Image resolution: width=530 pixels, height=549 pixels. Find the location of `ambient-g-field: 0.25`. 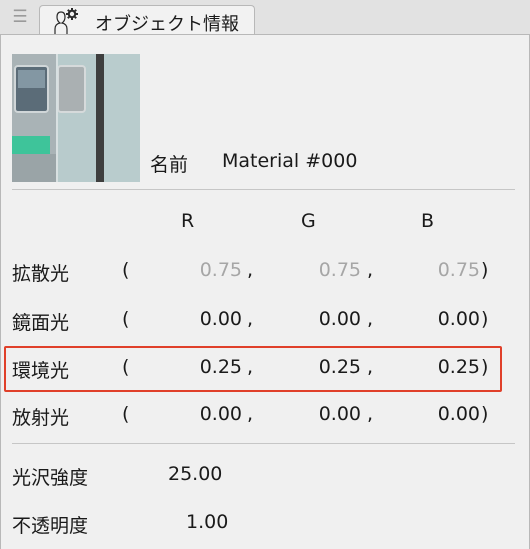

ambient-g-field: 0.25 is located at coordinates (333, 367).